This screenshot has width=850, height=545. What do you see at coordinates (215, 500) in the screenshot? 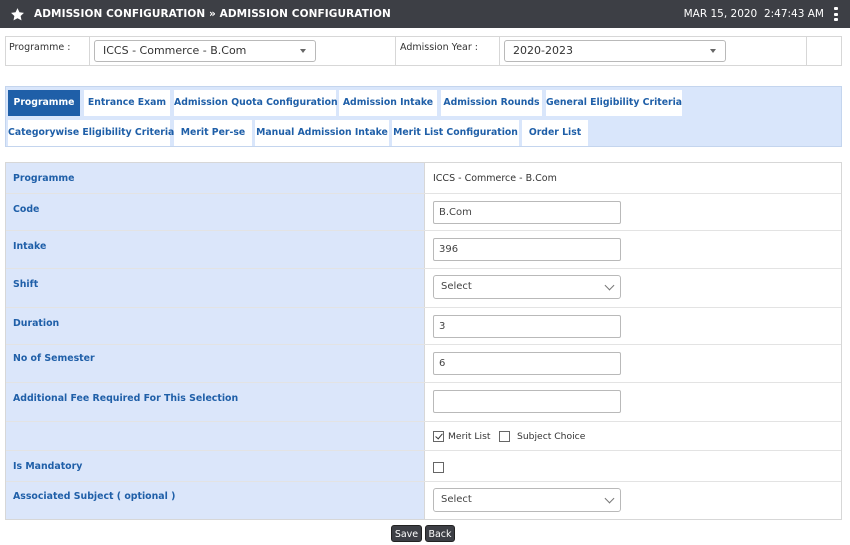
I see `associated-subject-label: Associated Subject ( optional )` at bounding box center [215, 500].